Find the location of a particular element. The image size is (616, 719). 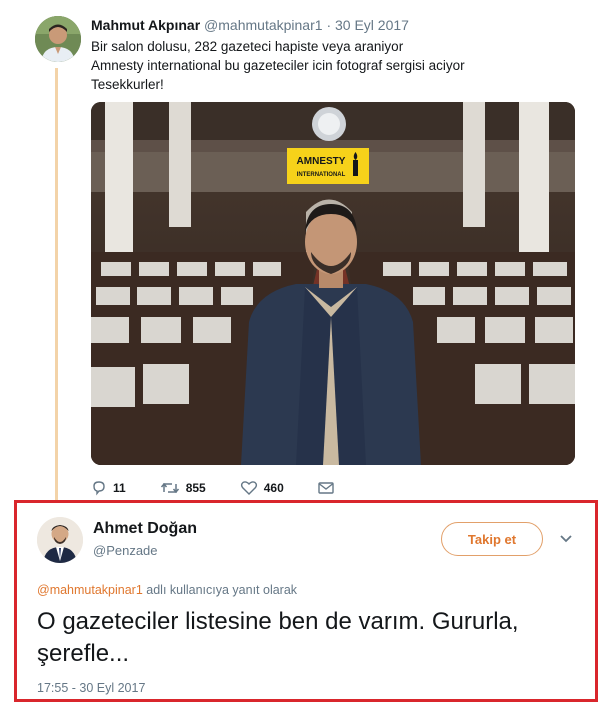

retweet-count: 855 is located at coordinates (195, 488).